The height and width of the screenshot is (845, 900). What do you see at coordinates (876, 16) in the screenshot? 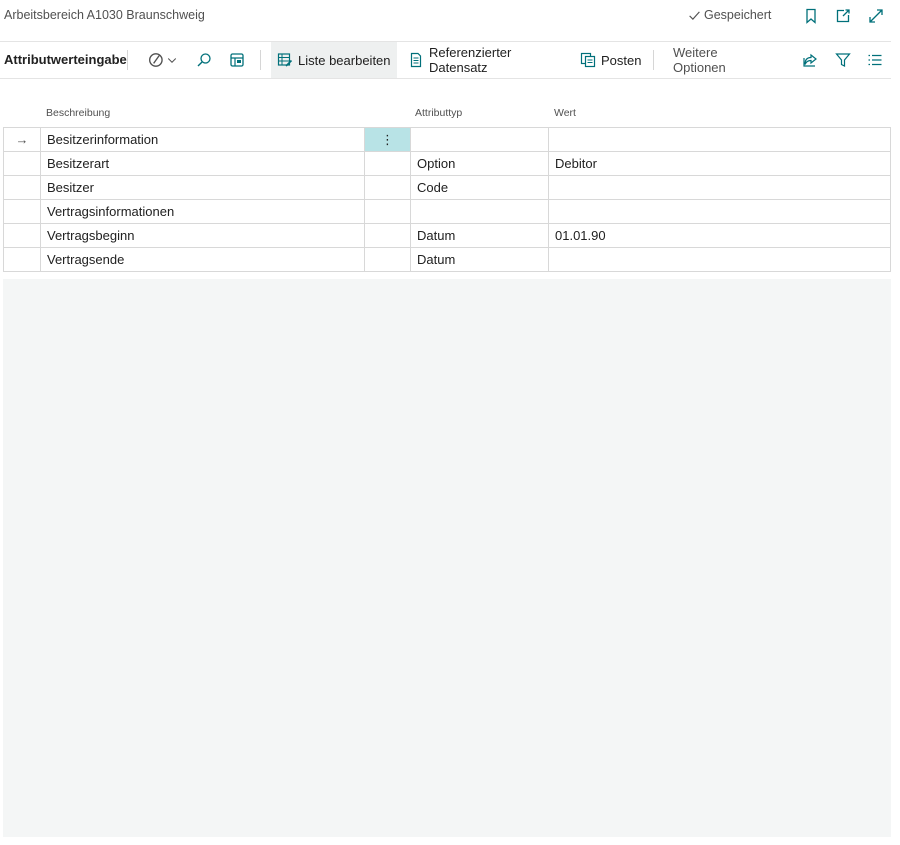
I see `expand-icon` at bounding box center [876, 16].